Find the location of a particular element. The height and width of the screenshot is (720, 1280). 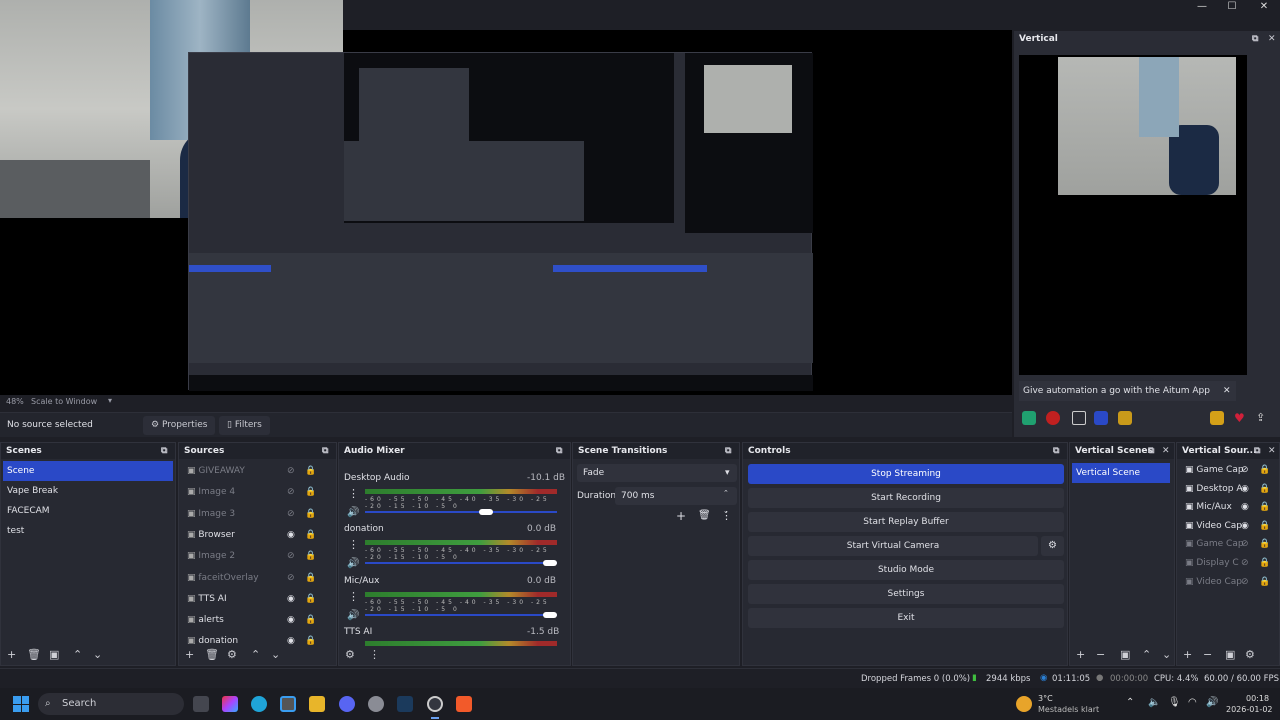

move-down-icon: ⌄ is located at coordinates (275, 654).